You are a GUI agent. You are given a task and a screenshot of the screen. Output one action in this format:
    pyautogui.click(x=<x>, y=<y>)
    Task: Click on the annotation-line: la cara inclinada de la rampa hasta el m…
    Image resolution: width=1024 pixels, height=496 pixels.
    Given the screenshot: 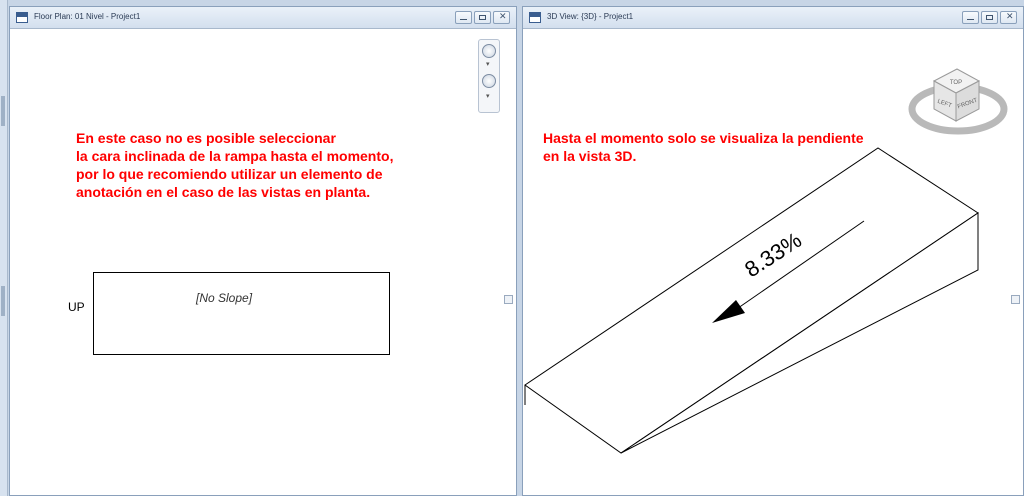 What is the action you would take?
    pyautogui.click(x=235, y=156)
    